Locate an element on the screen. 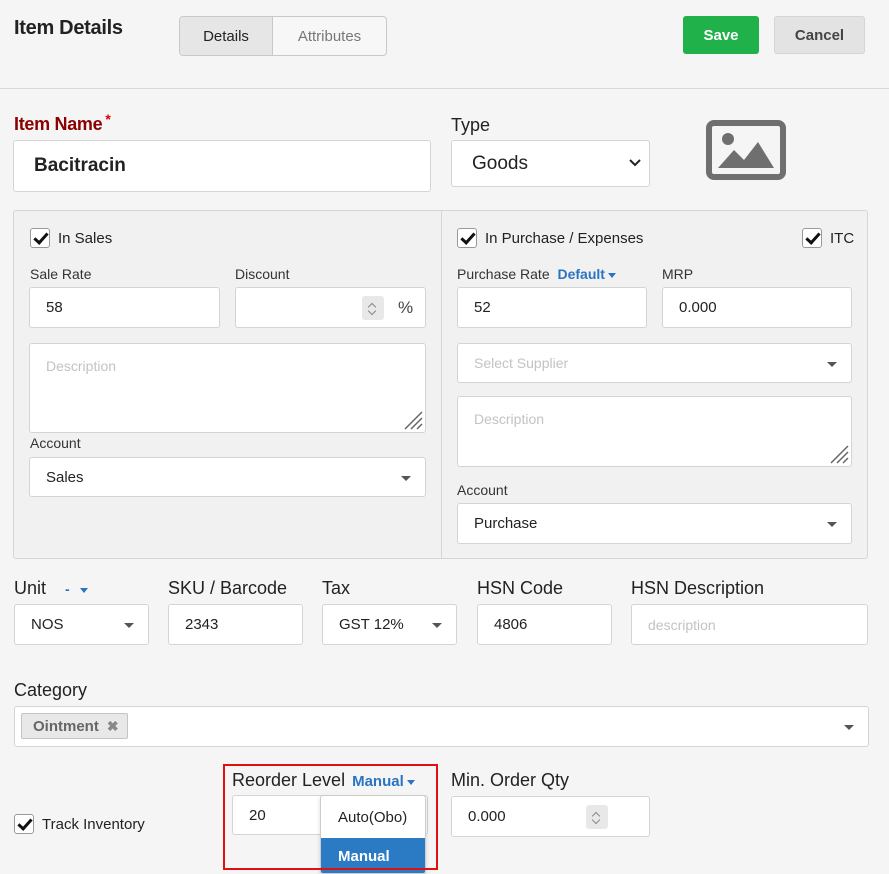 This screenshot has height=874, width=889. required-mark: * is located at coordinates (108, 119).